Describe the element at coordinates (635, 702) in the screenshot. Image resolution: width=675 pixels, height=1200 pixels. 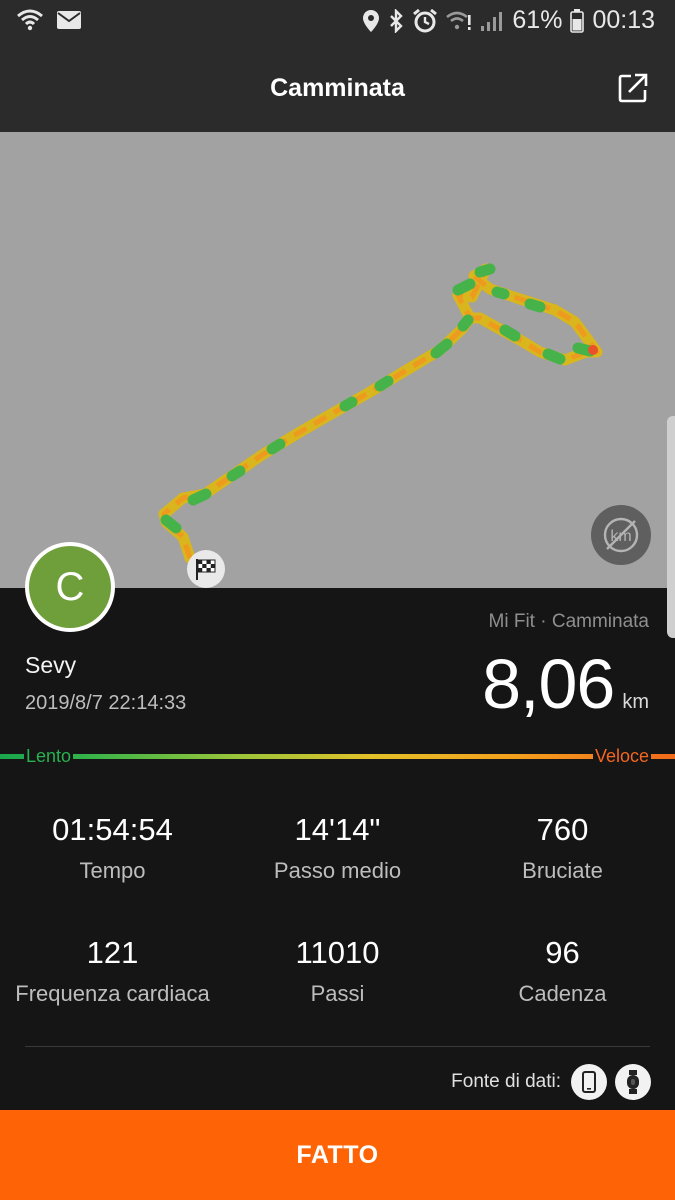
I see `distance-unit: km` at that location.